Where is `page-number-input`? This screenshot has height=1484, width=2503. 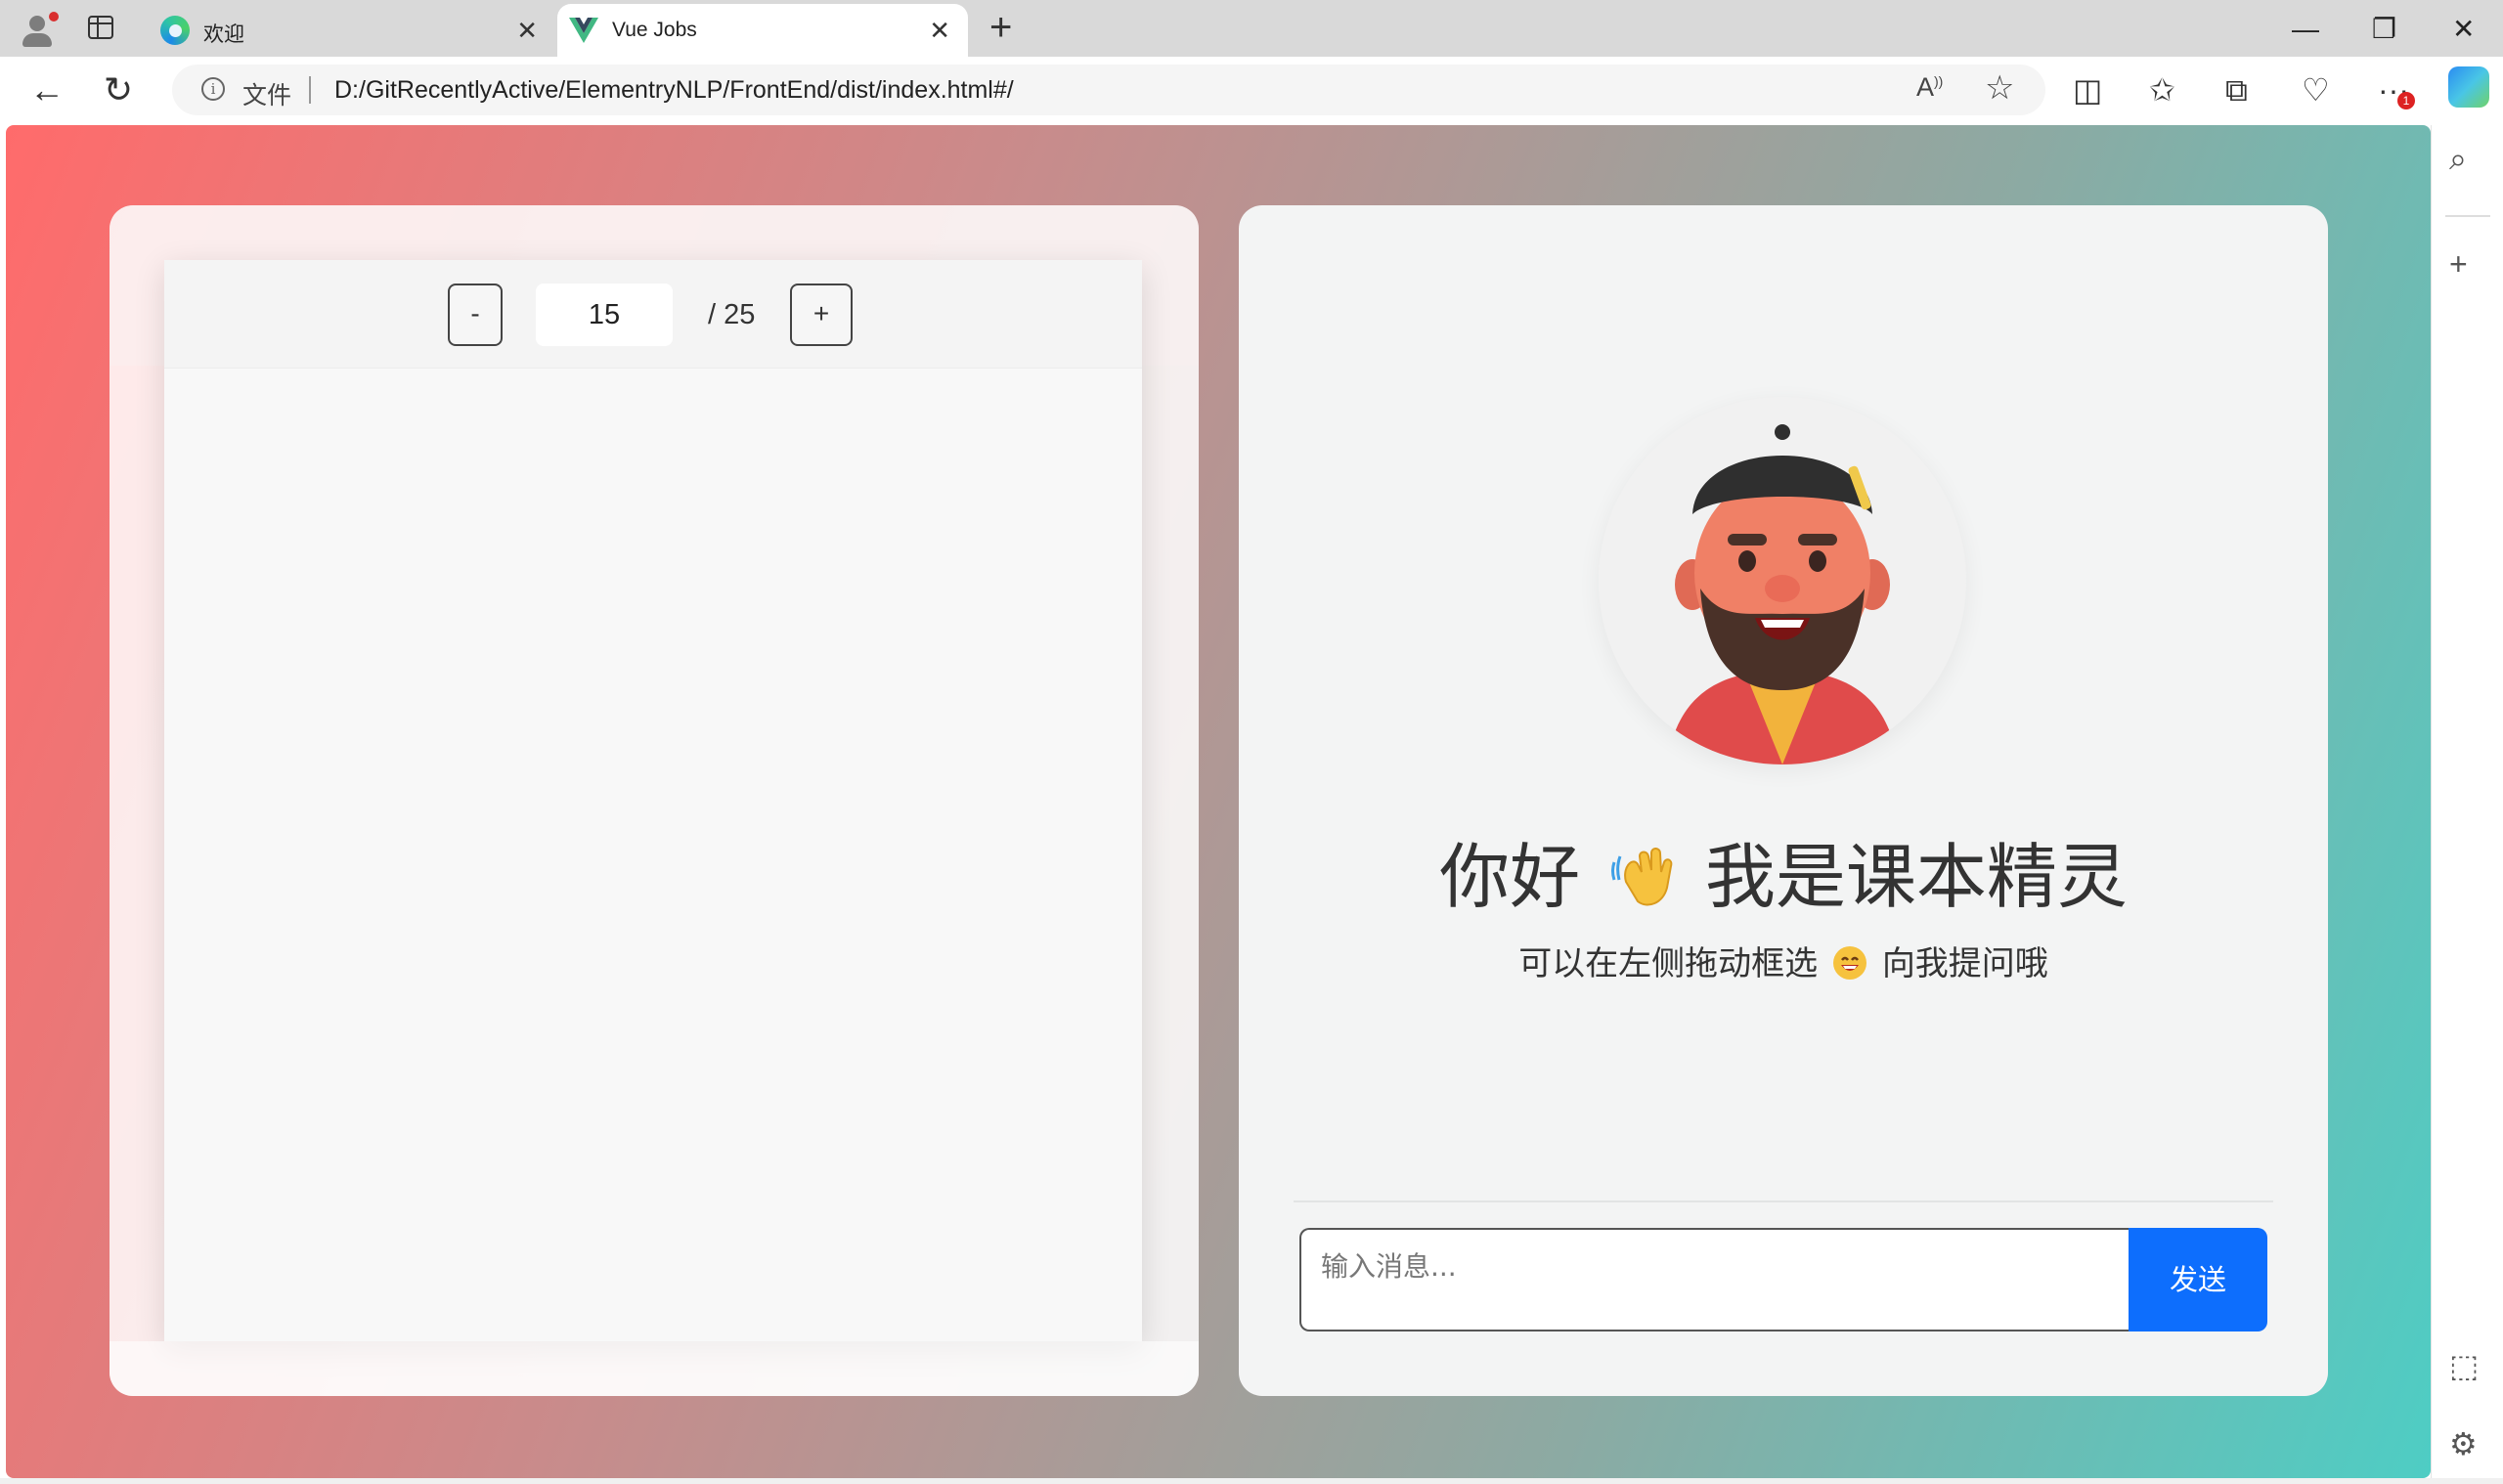 page-number-input is located at coordinates (604, 315).